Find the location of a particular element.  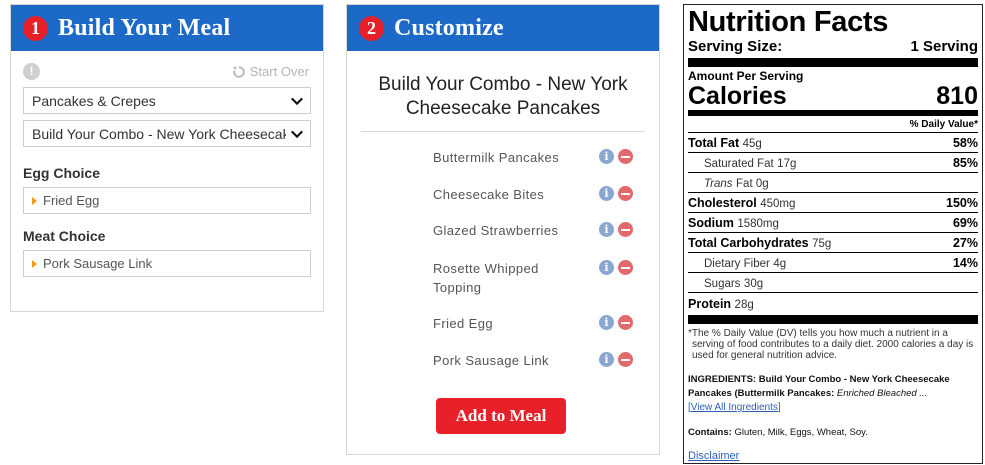

nutrient-name: Total Fat is located at coordinates (714, 142).